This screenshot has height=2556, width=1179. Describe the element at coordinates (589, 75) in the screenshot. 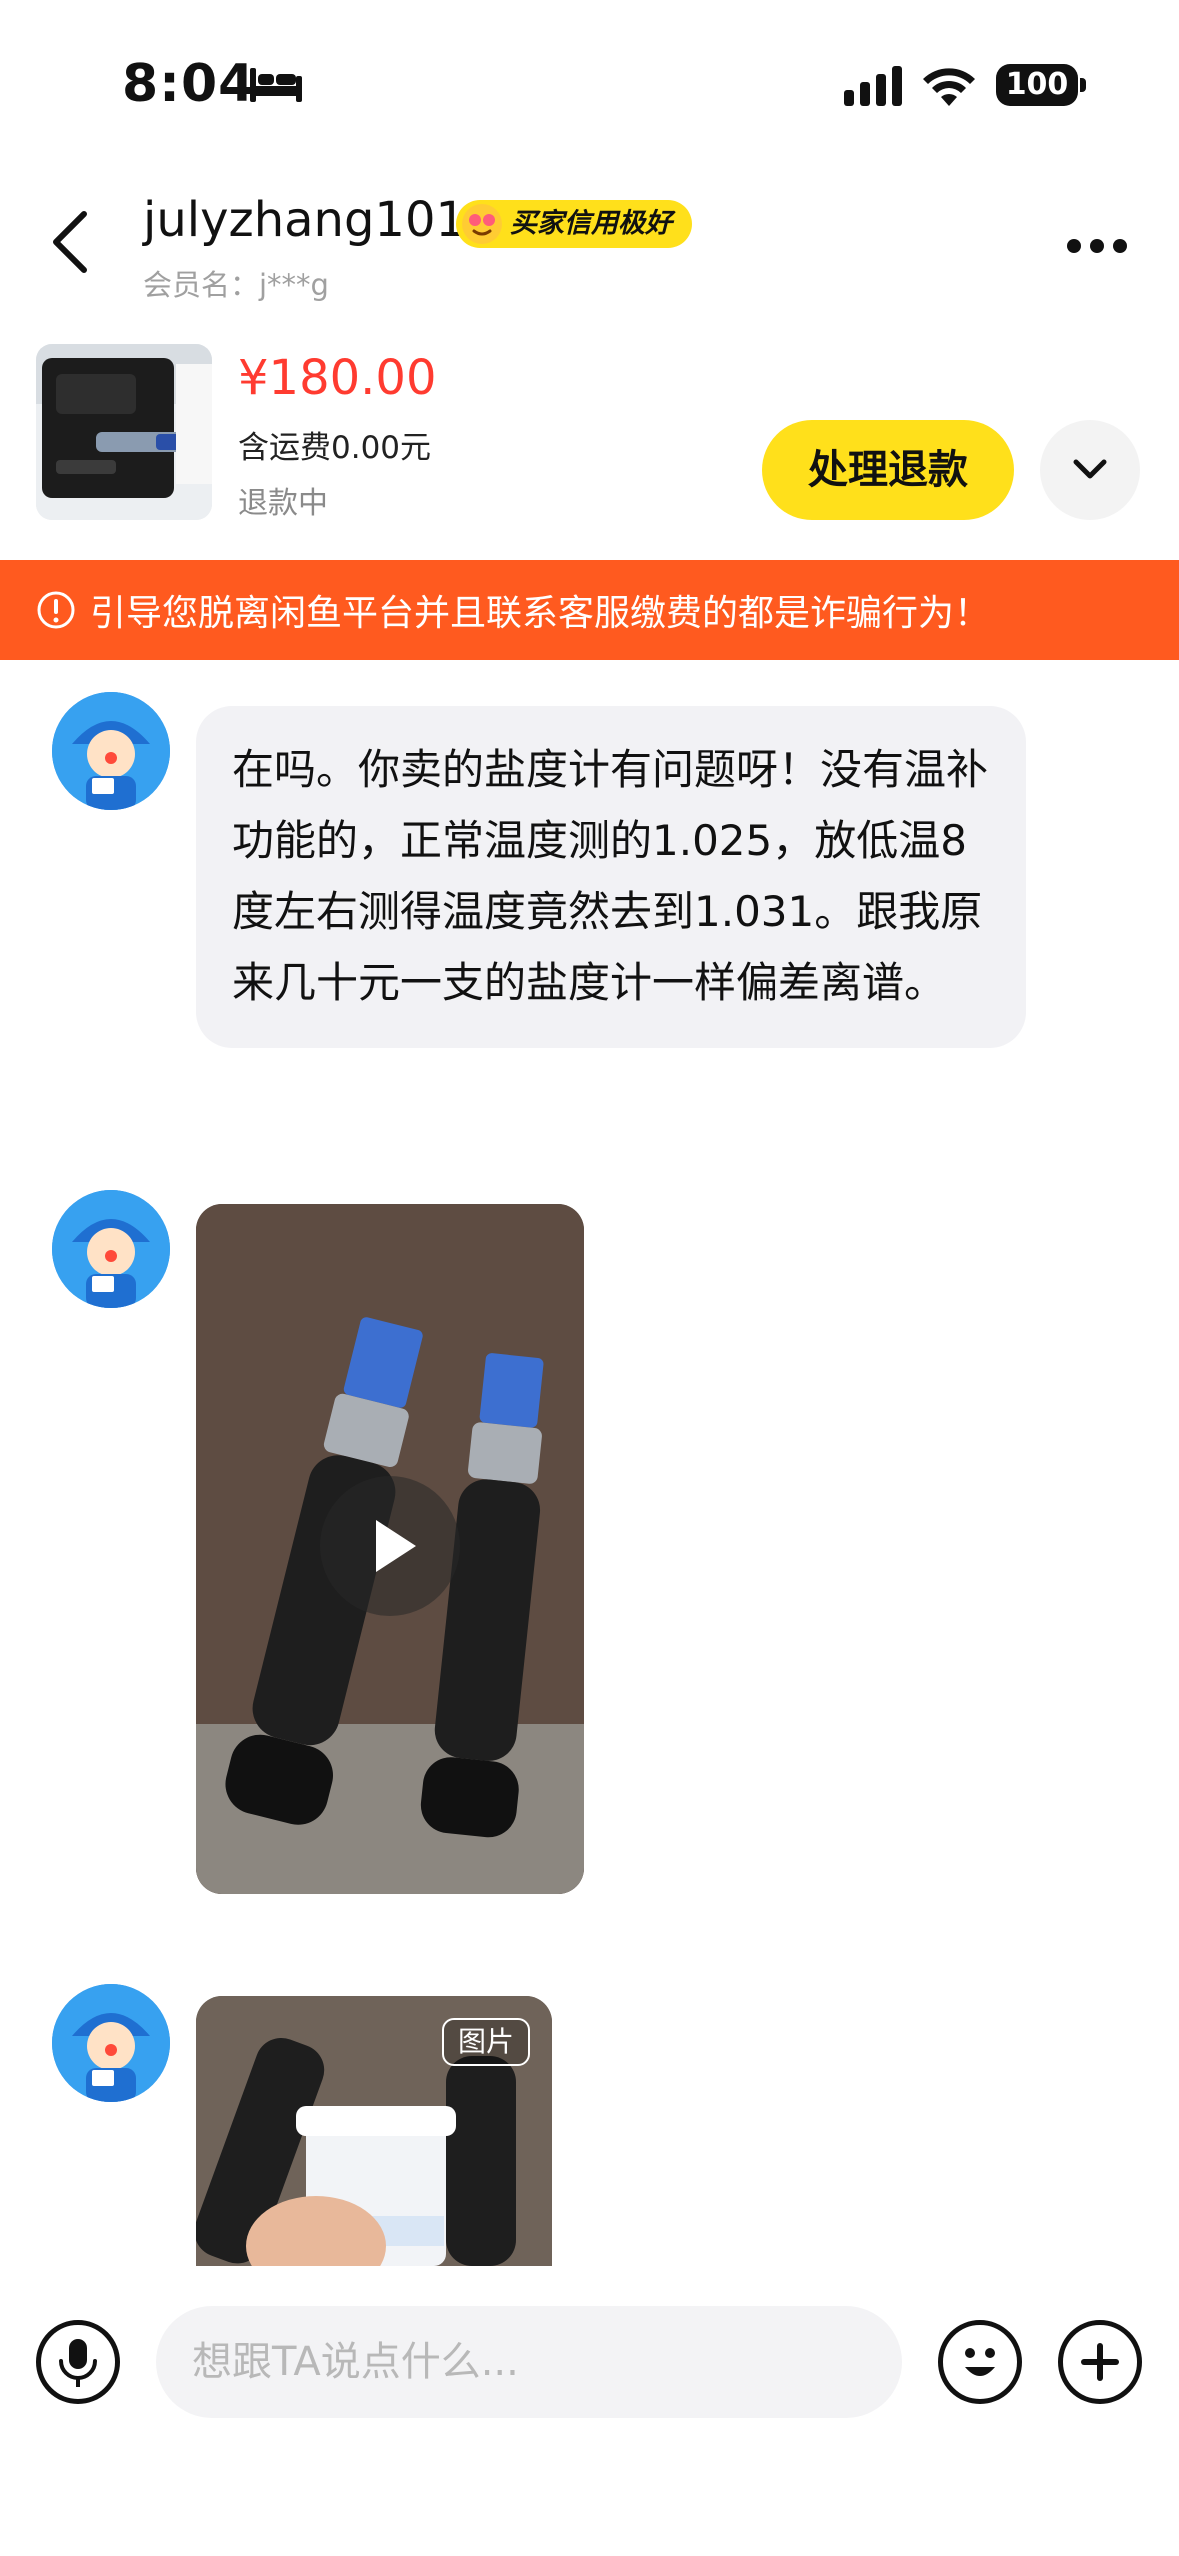

I see `status-bar: 8:04 100` at that location.